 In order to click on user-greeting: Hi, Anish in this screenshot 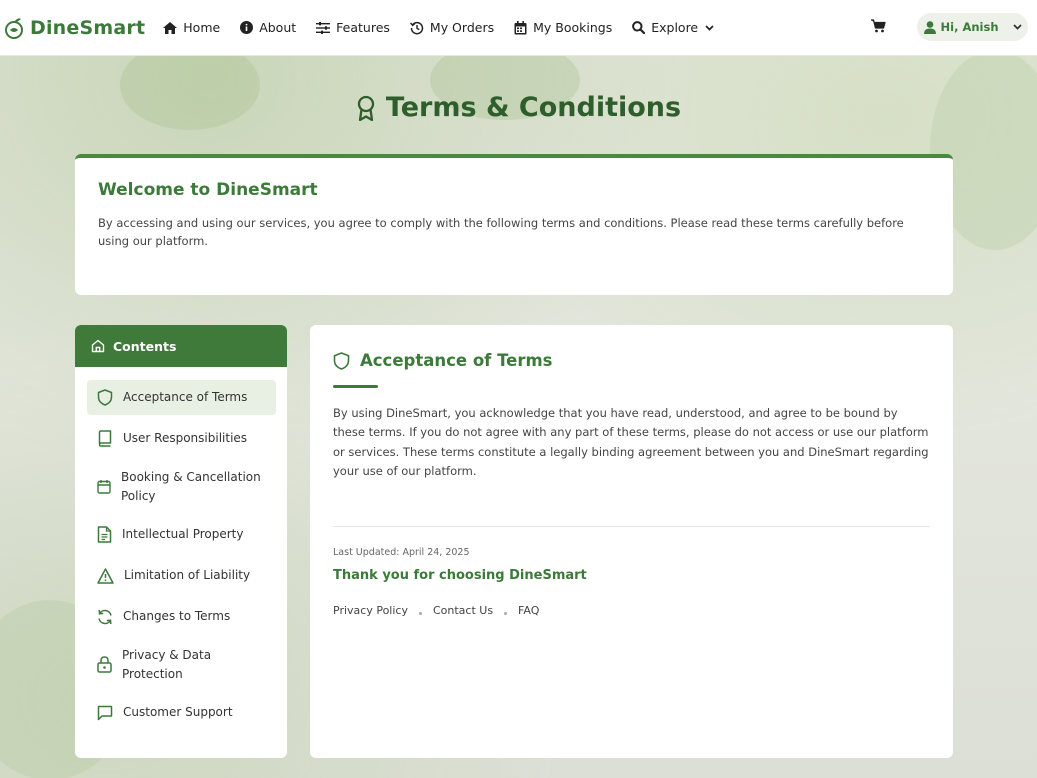, I will do `click(969, 27)`.